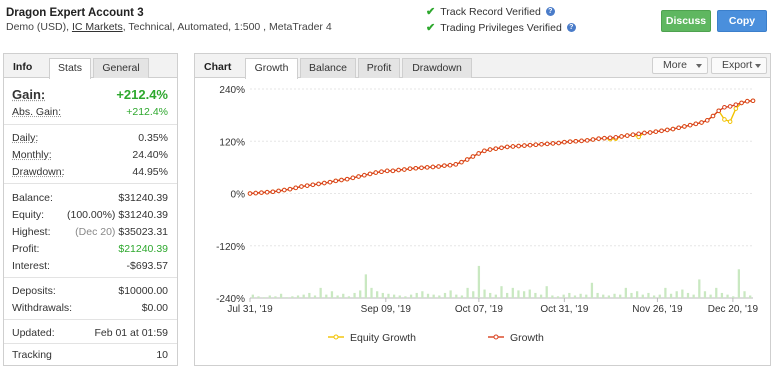 This screenshot has width=774, height=369. What do you see at coordinates (739, 65) in the screenshot?
I see `export-dropdown: Export` at bounding box center [739, 65].